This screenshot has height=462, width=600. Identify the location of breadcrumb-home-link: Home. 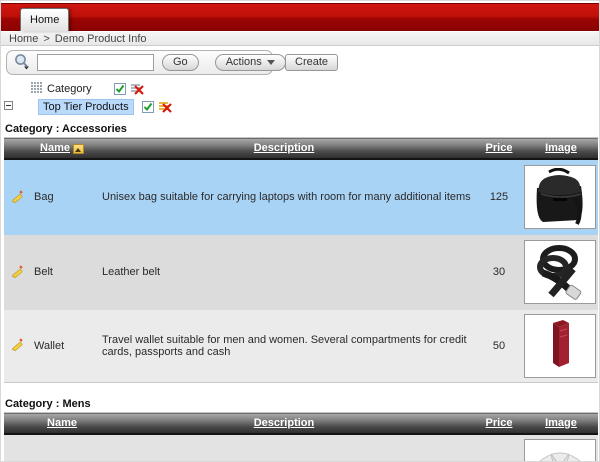
(23, 39).